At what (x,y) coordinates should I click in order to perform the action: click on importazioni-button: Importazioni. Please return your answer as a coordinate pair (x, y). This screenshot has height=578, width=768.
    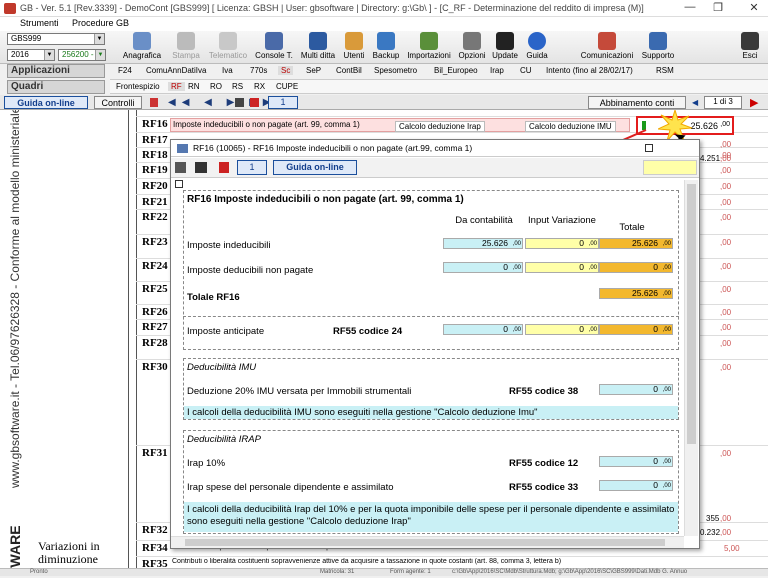
    Looking at the image, I should click on (429, 46).